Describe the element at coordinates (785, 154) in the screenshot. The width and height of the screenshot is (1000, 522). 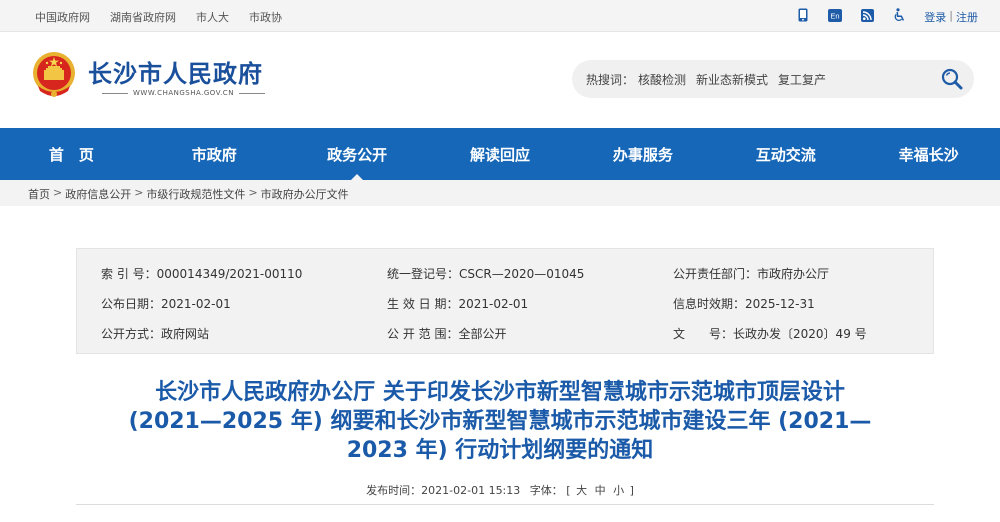
I see `nav-interaction: 互动交流` at that location.